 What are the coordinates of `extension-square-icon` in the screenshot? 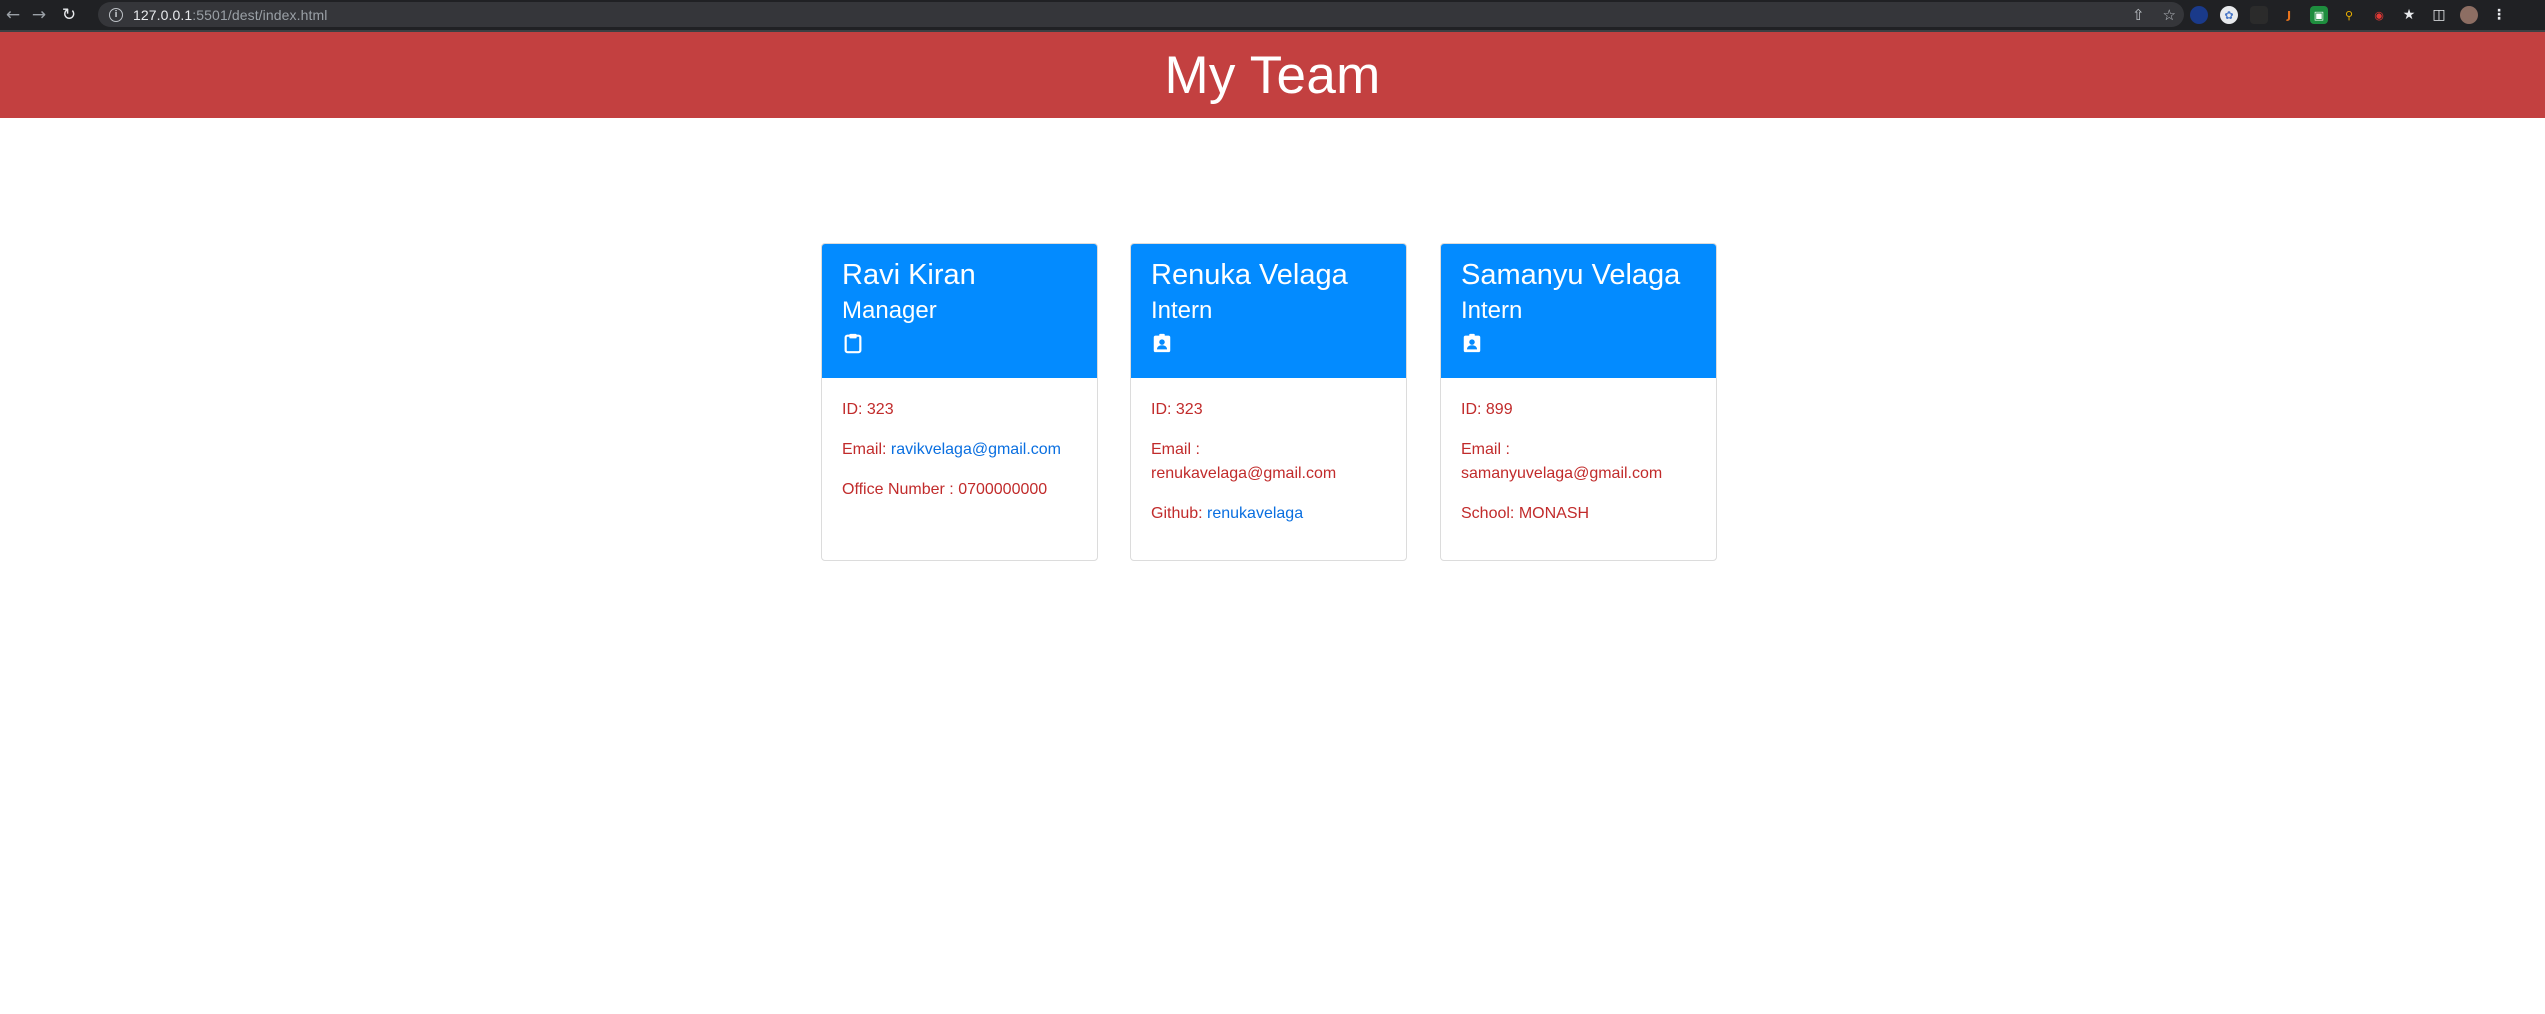 It's located at (2259, 15).